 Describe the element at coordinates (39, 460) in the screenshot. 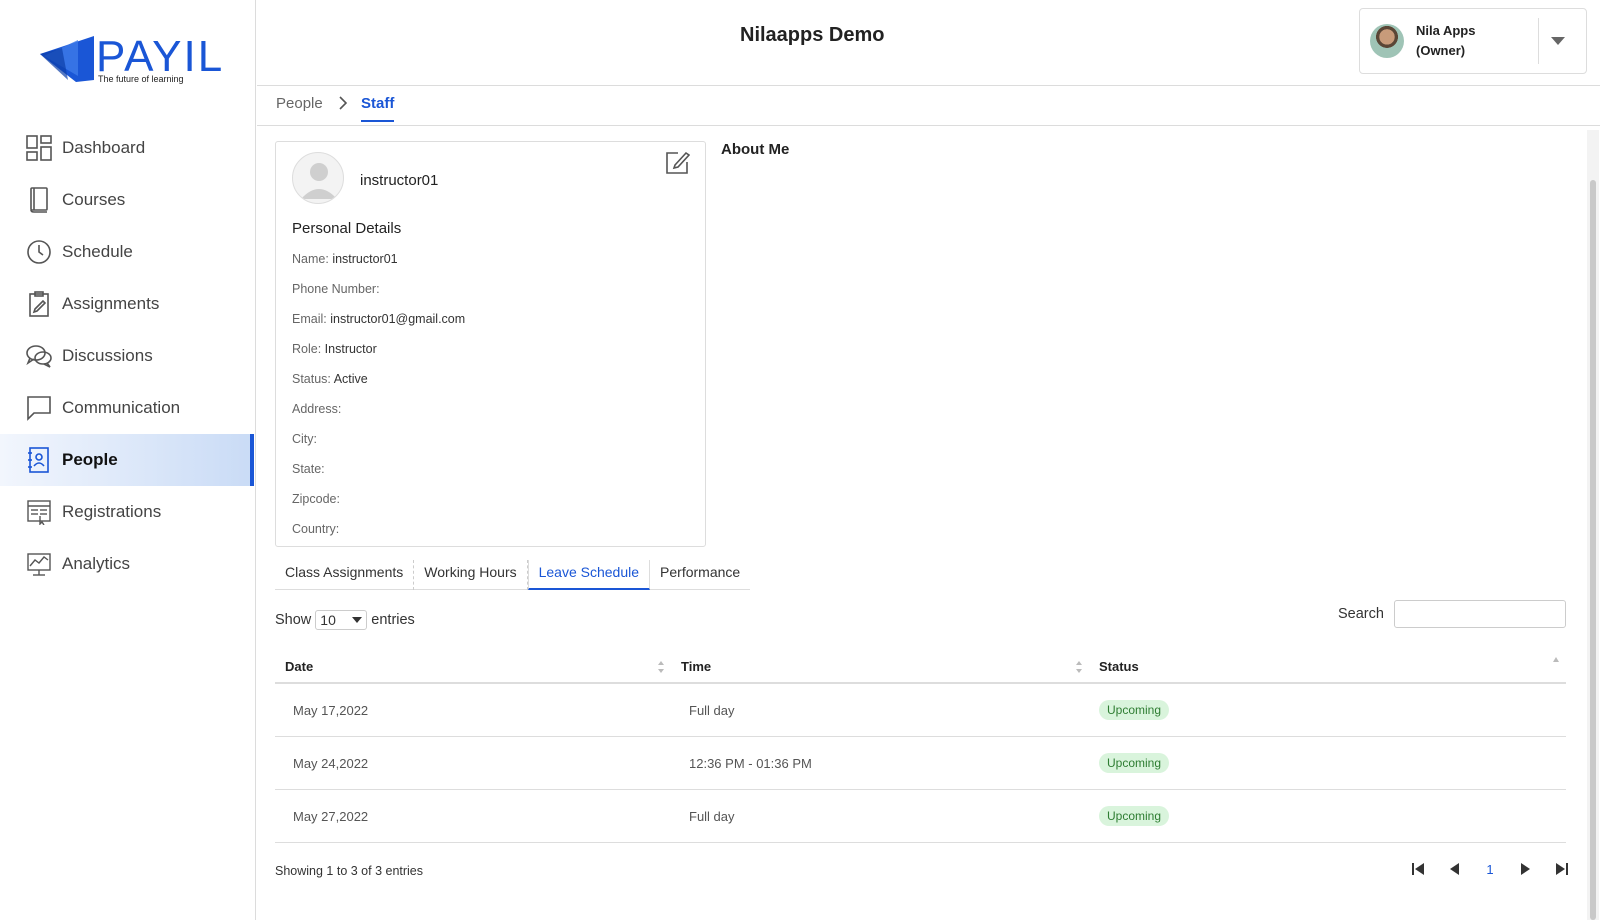

I see `contact-book-icon` at that location.